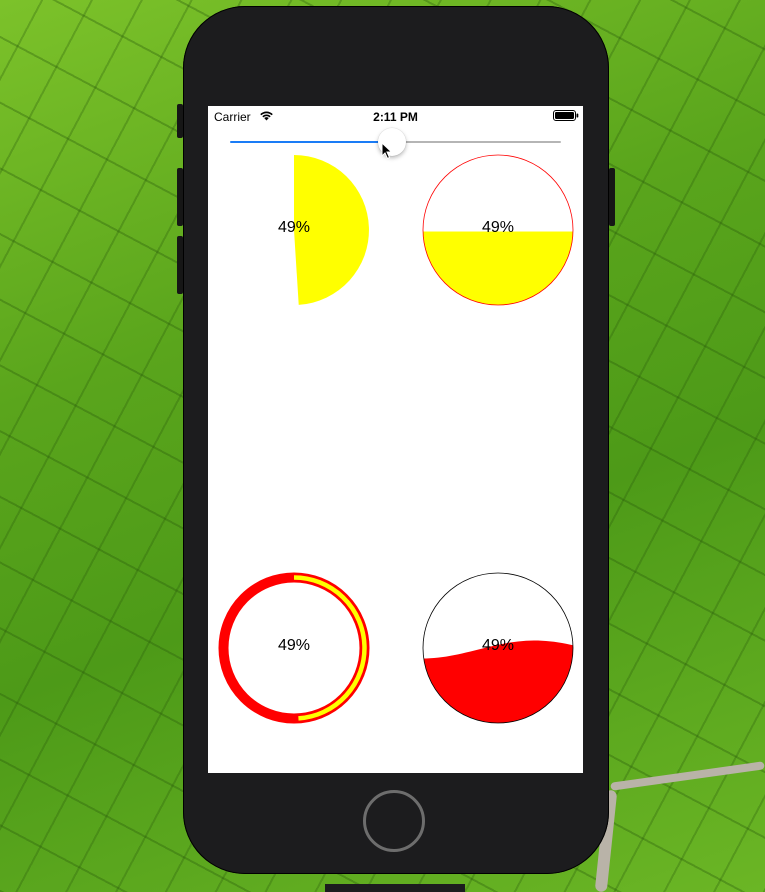  I want to click on slider-track-filled, so click(309, 142).